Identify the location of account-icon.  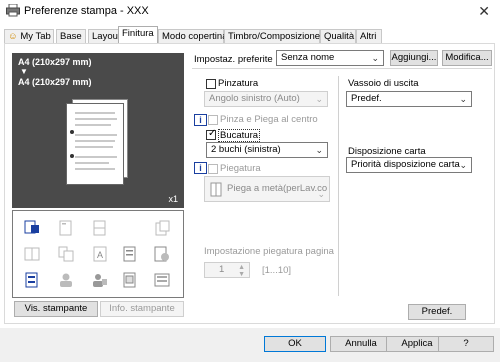
(100, 280).